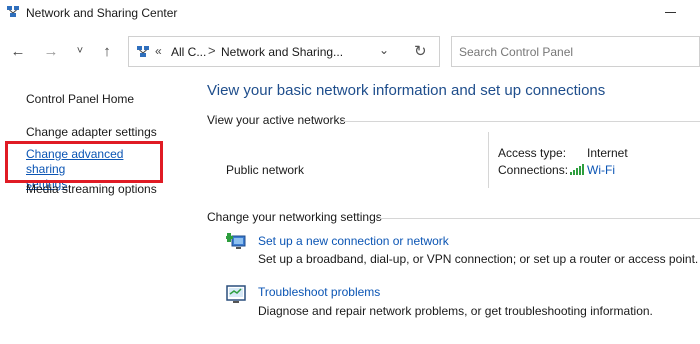 The width and height of the screenshot is (700, 344). Describe the element at coordinates (51, 51) in the screenshot. I see `forward-arrow-icon: →` at that location.